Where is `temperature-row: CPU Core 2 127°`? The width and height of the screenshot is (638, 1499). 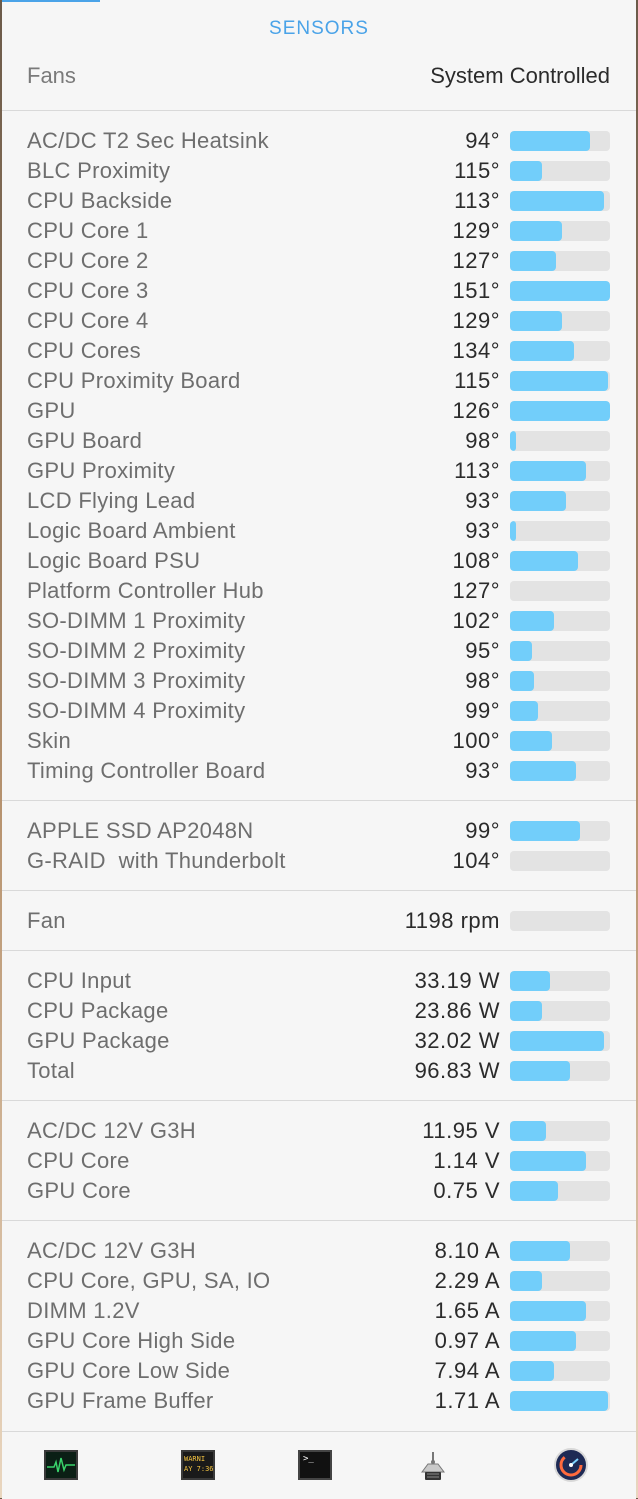
temperature-row: CPU Core 2 127° is located at coordinates (319, 261).